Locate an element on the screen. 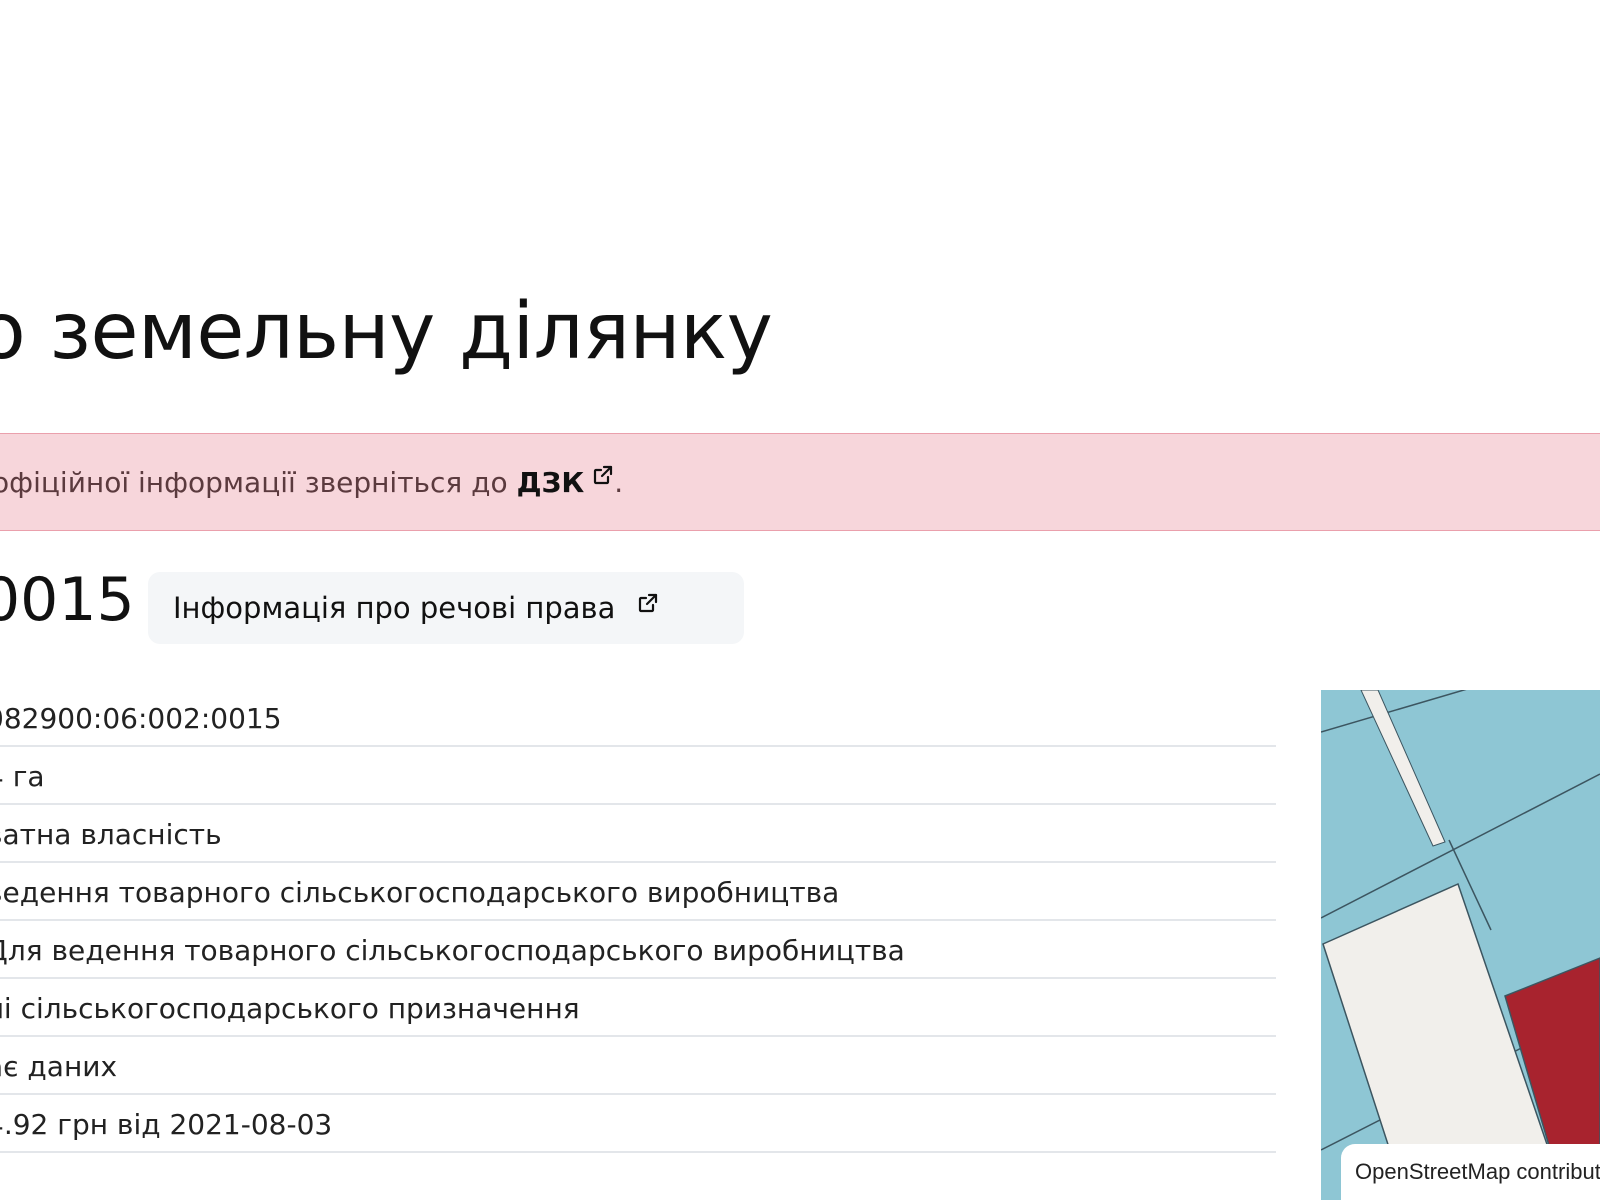 The height and width of the screenshot is (1200, 1600). valuation-value: 4.92 грн від 2021-08-03 is located at coordinates (166, 1124).